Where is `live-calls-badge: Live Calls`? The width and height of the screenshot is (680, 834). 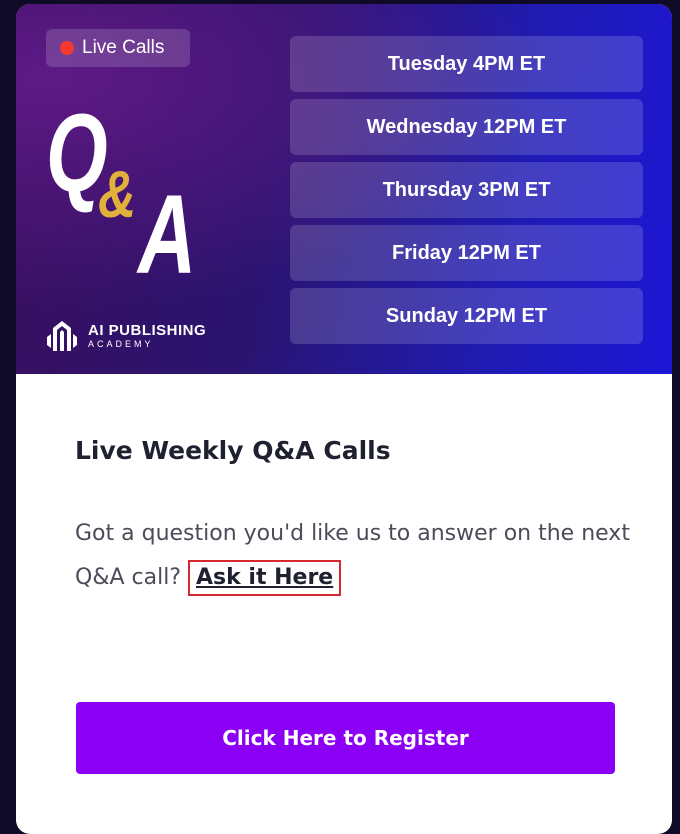 live-calls-badge: Live Calls is located at coordinates (118, 48).